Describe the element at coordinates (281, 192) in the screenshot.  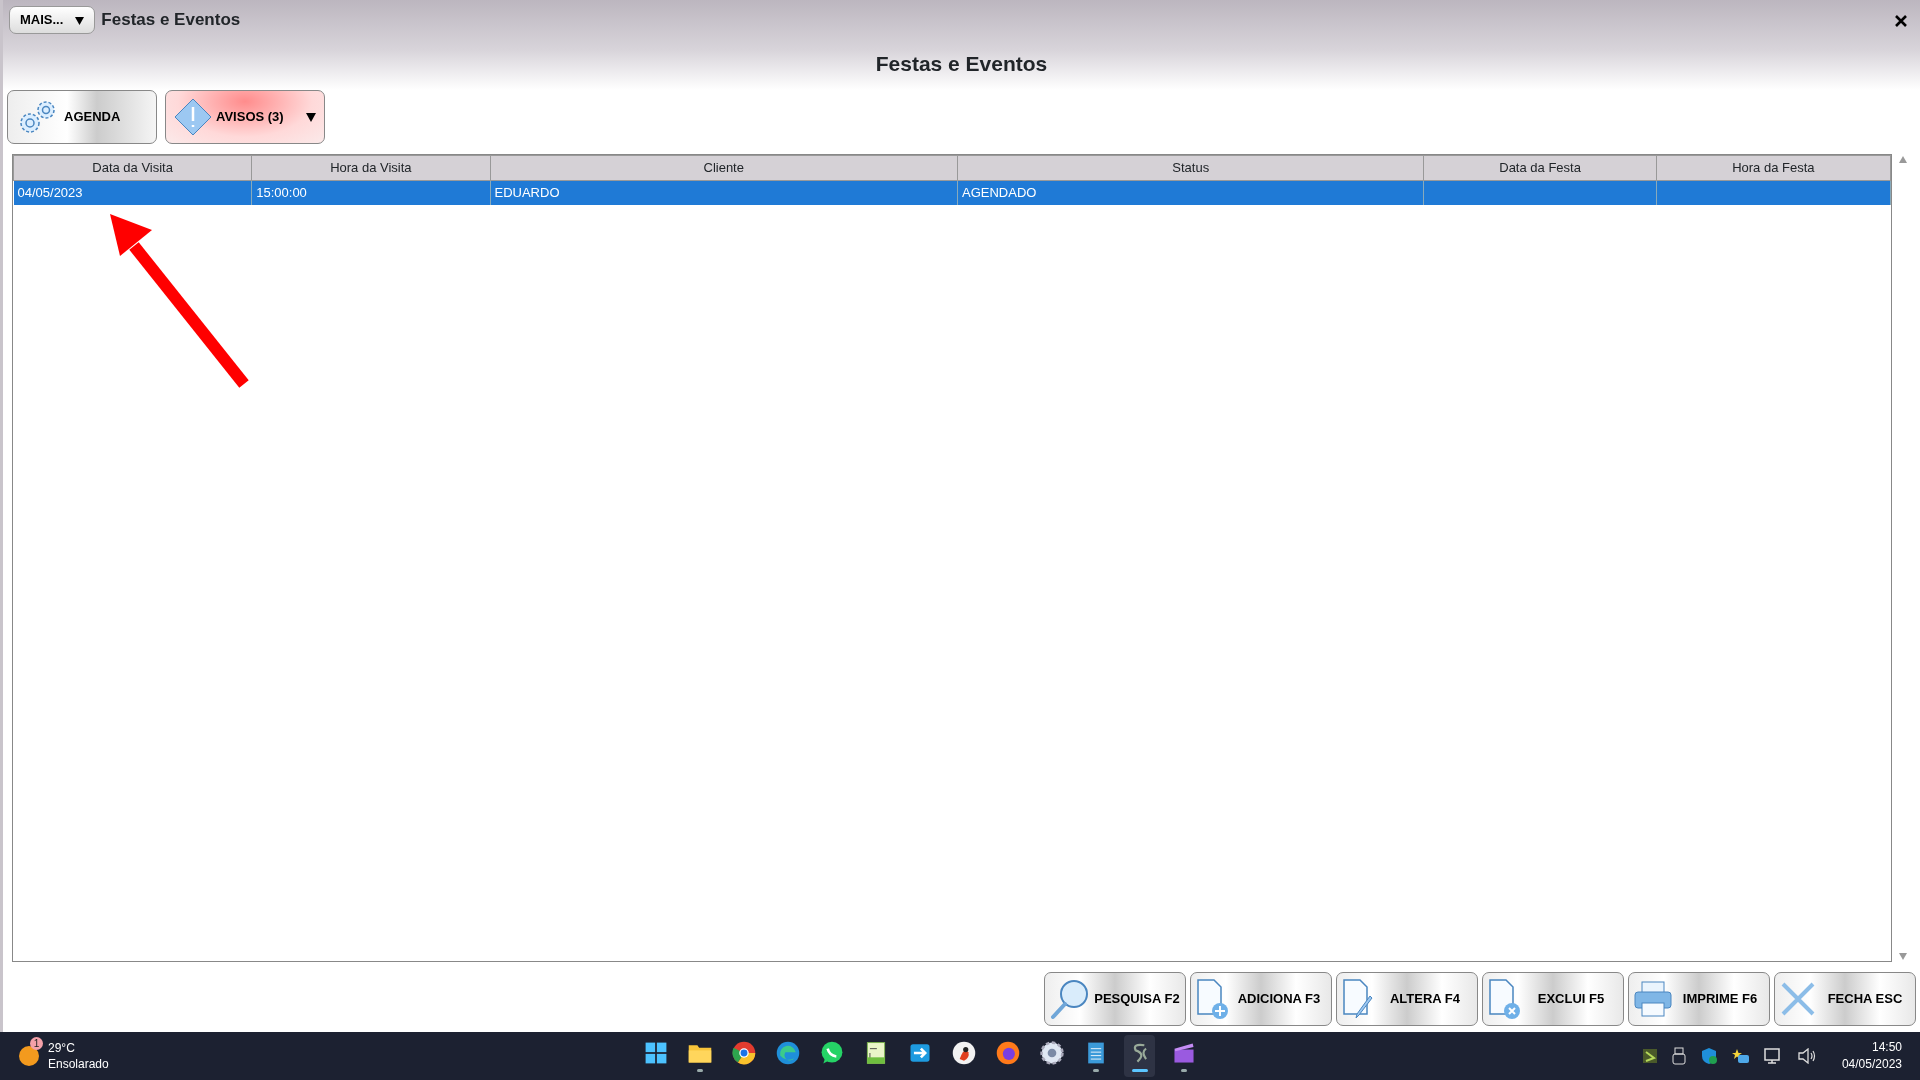
I see `table-cell: 15:00:00` at that location.